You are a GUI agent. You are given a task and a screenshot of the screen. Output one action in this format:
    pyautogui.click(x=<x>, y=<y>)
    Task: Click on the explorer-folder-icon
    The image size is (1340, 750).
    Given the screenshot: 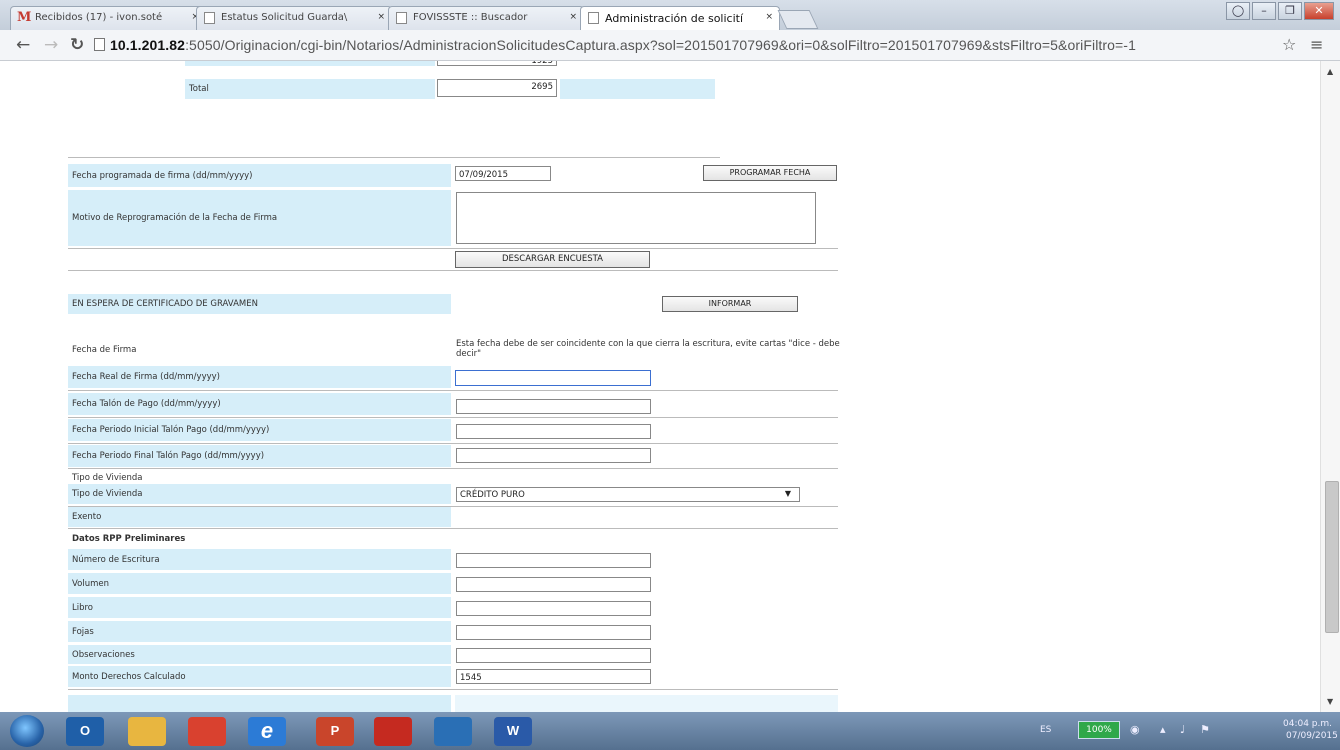 What is the action you would take?
    pyautogui.click(x=147, y=731)
    